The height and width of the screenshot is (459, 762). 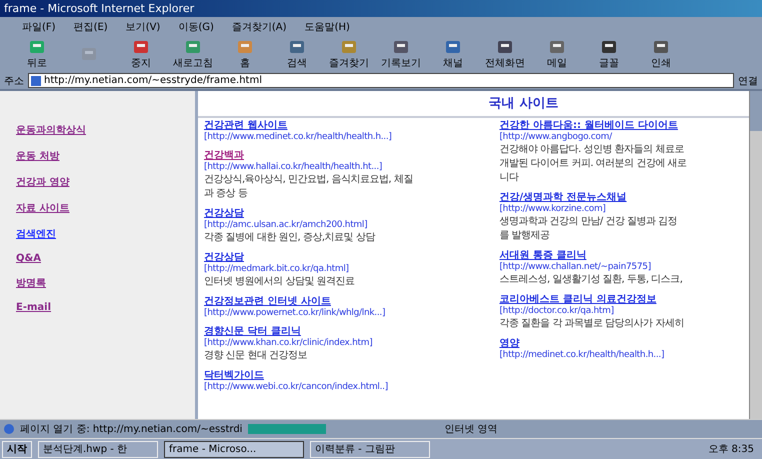 What do you see at coordinates (591, 279) in the screenshot?
I see `site-description: 스트레스성, 일생활기성 질환, 두통, 디스크,` at bounding box center [591, 279].